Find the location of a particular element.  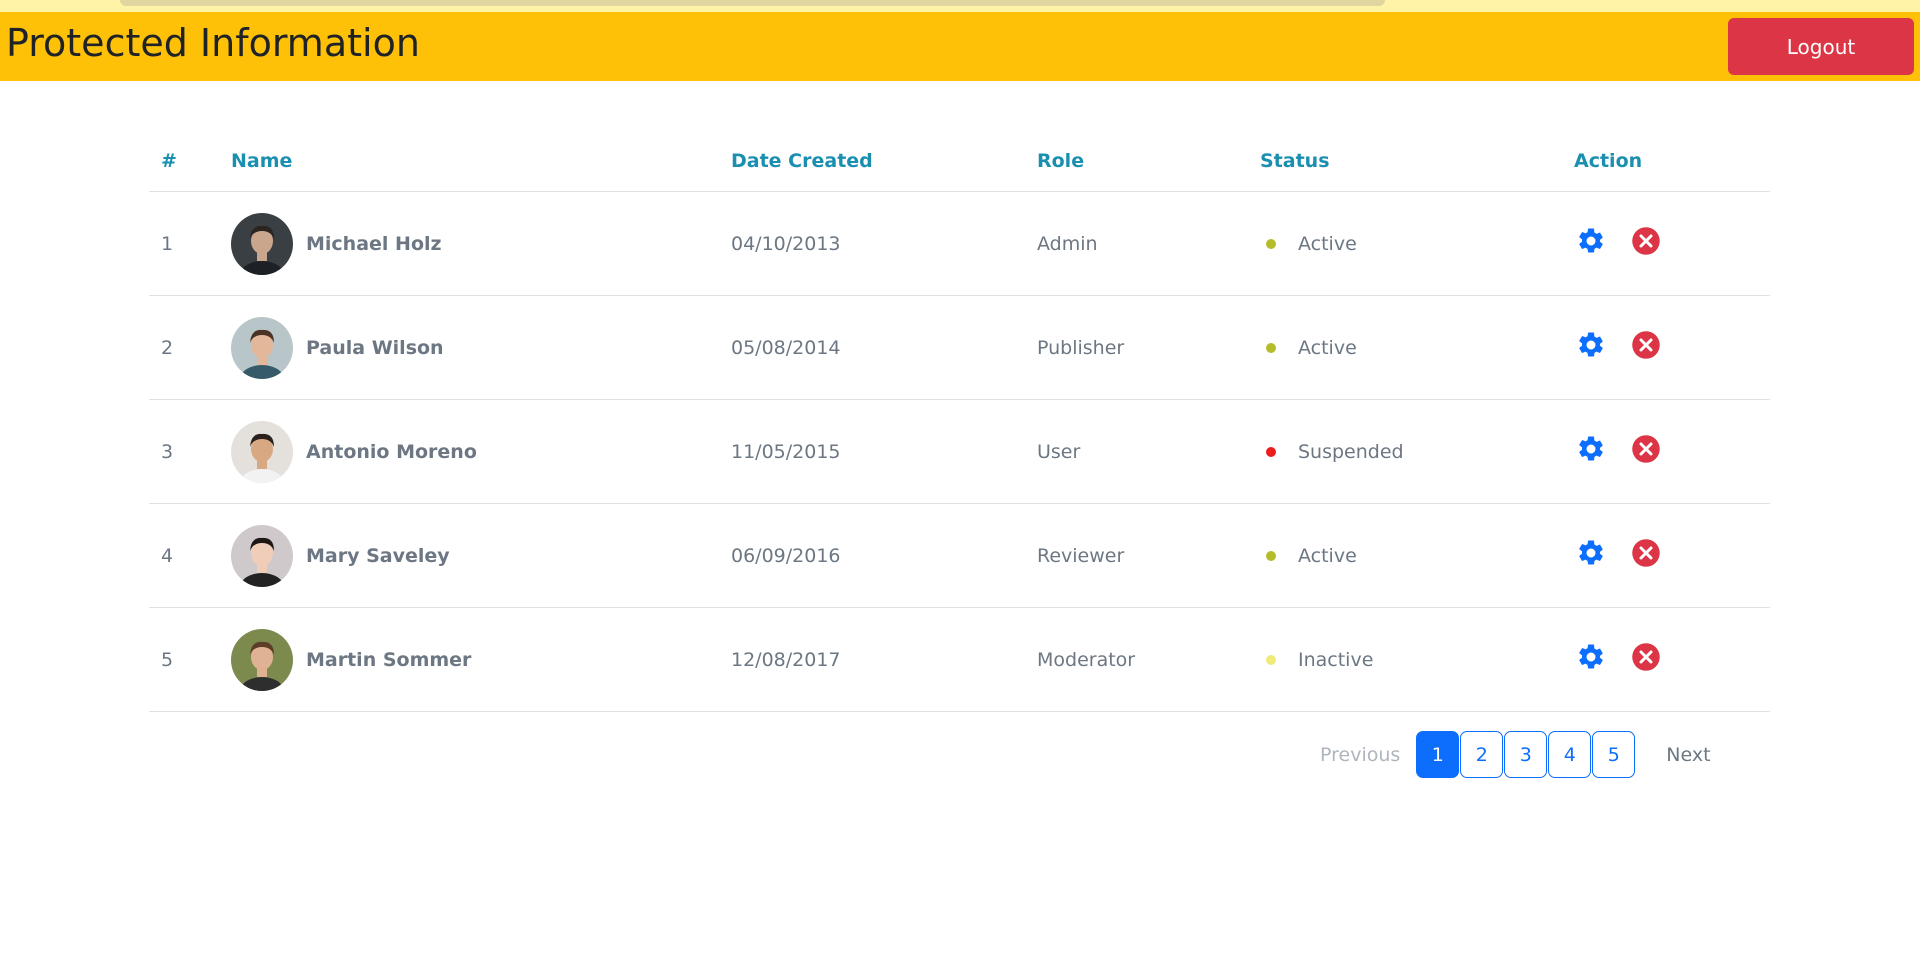

user-name: Martin Sommer is located at coordinates (388, 660).